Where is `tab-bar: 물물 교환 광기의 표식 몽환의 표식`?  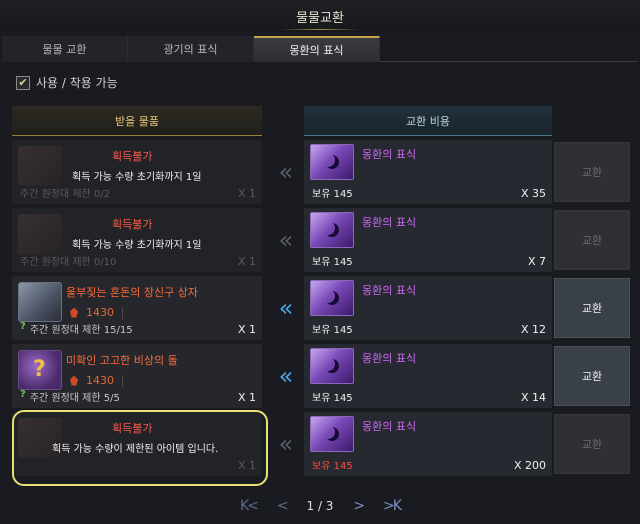 tab-bar: 물물 교환 광기의 표식 몽환의 표식 is located at coordinates (320, 49).